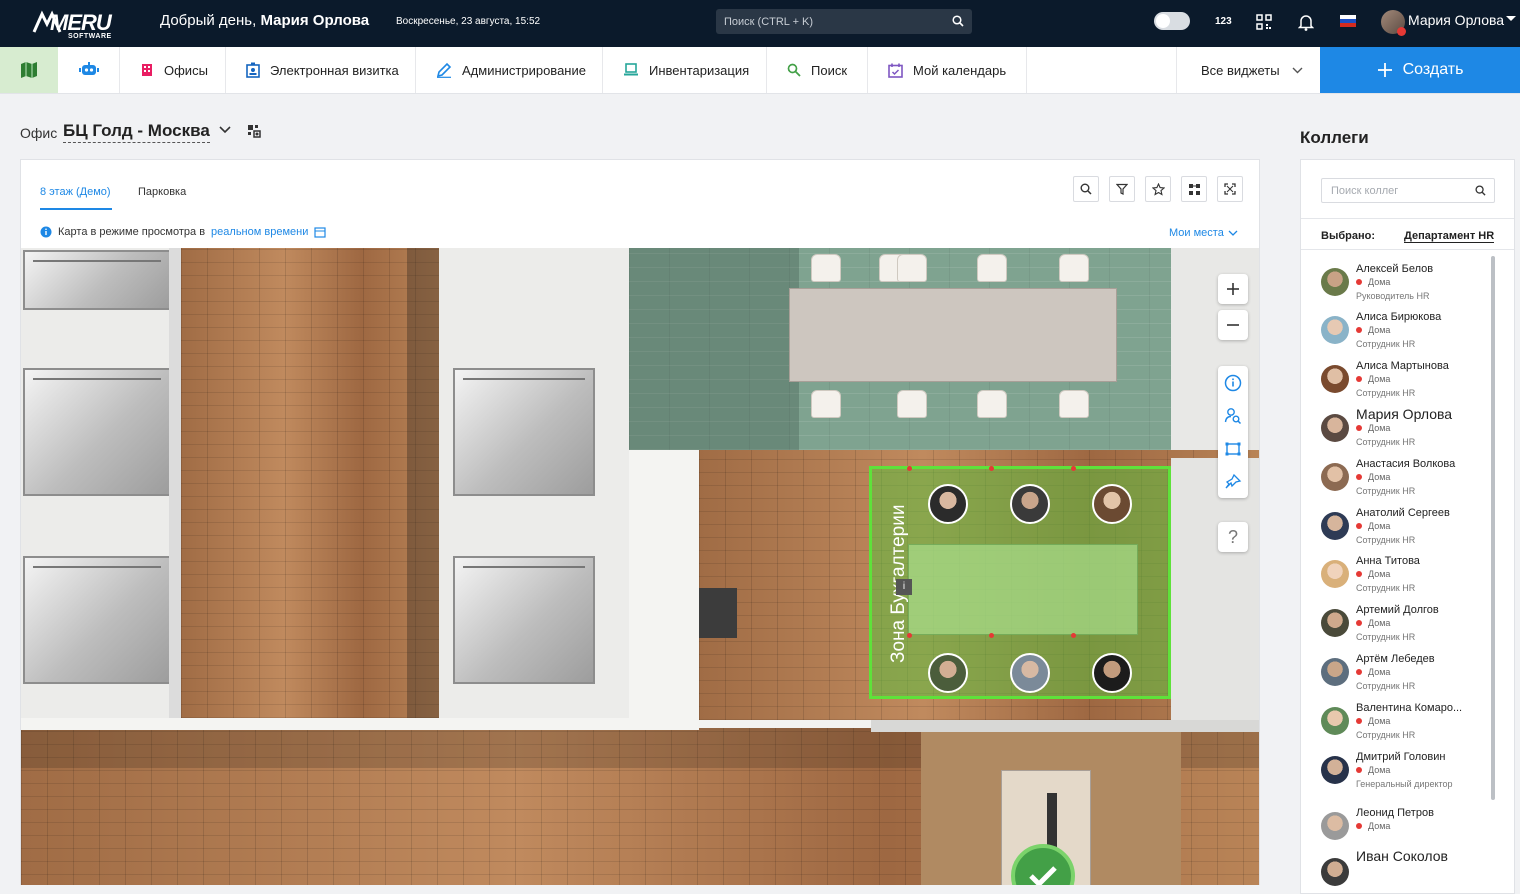 The width and height of the screenshot is (1520, 894). I want to click on accounting-zone: Зона Бухгалтерии i, so click(1020, 582).